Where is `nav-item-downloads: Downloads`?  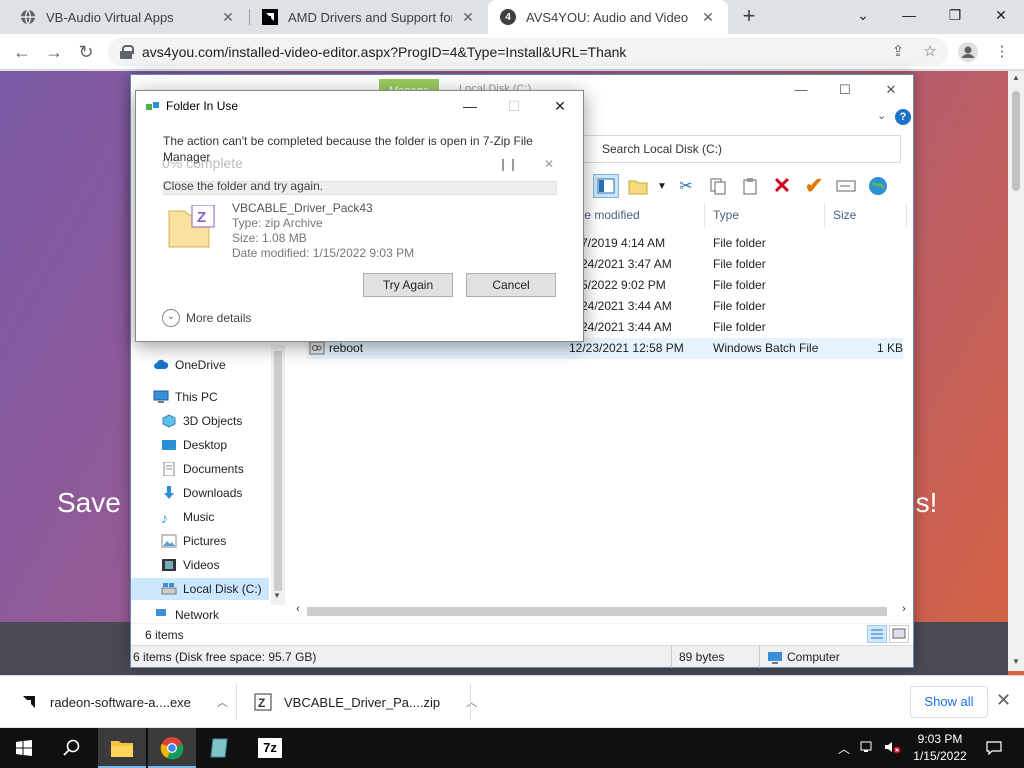
nav-item-downloads: Downloads is located at coordinates (201, 493).